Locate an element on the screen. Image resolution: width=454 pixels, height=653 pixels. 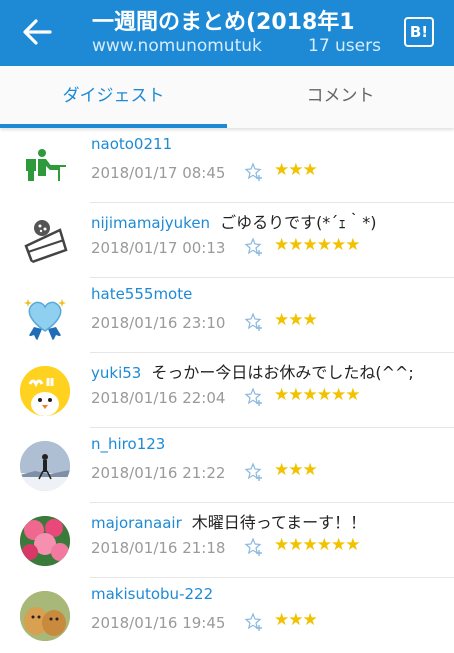
person-at-desk-icon is located at coordinates (46, 165).